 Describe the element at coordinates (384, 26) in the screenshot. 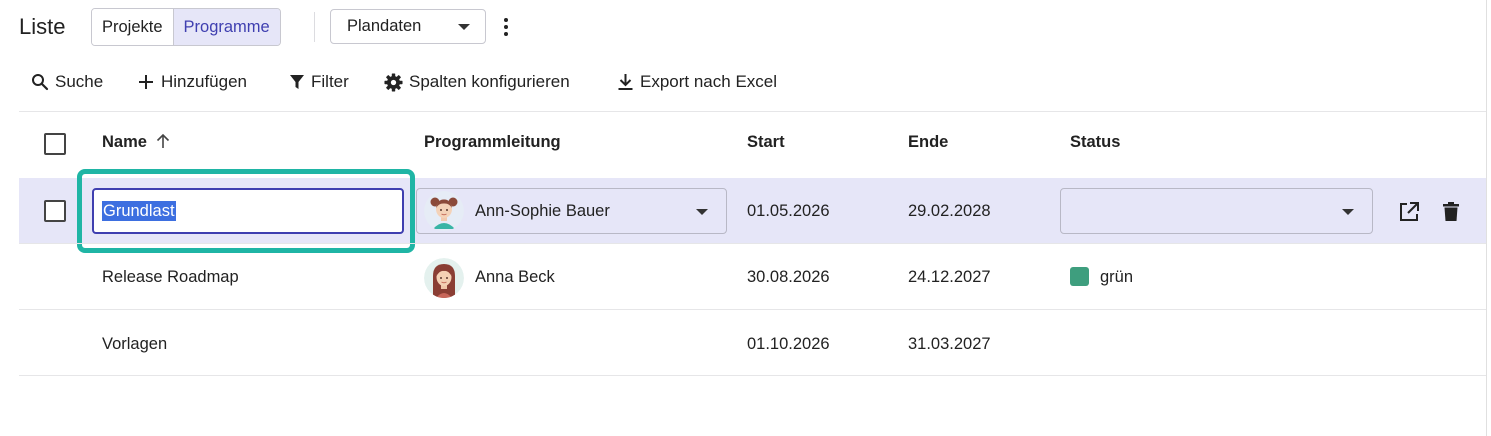

I see `view-select-value: Plandaten` at that location.